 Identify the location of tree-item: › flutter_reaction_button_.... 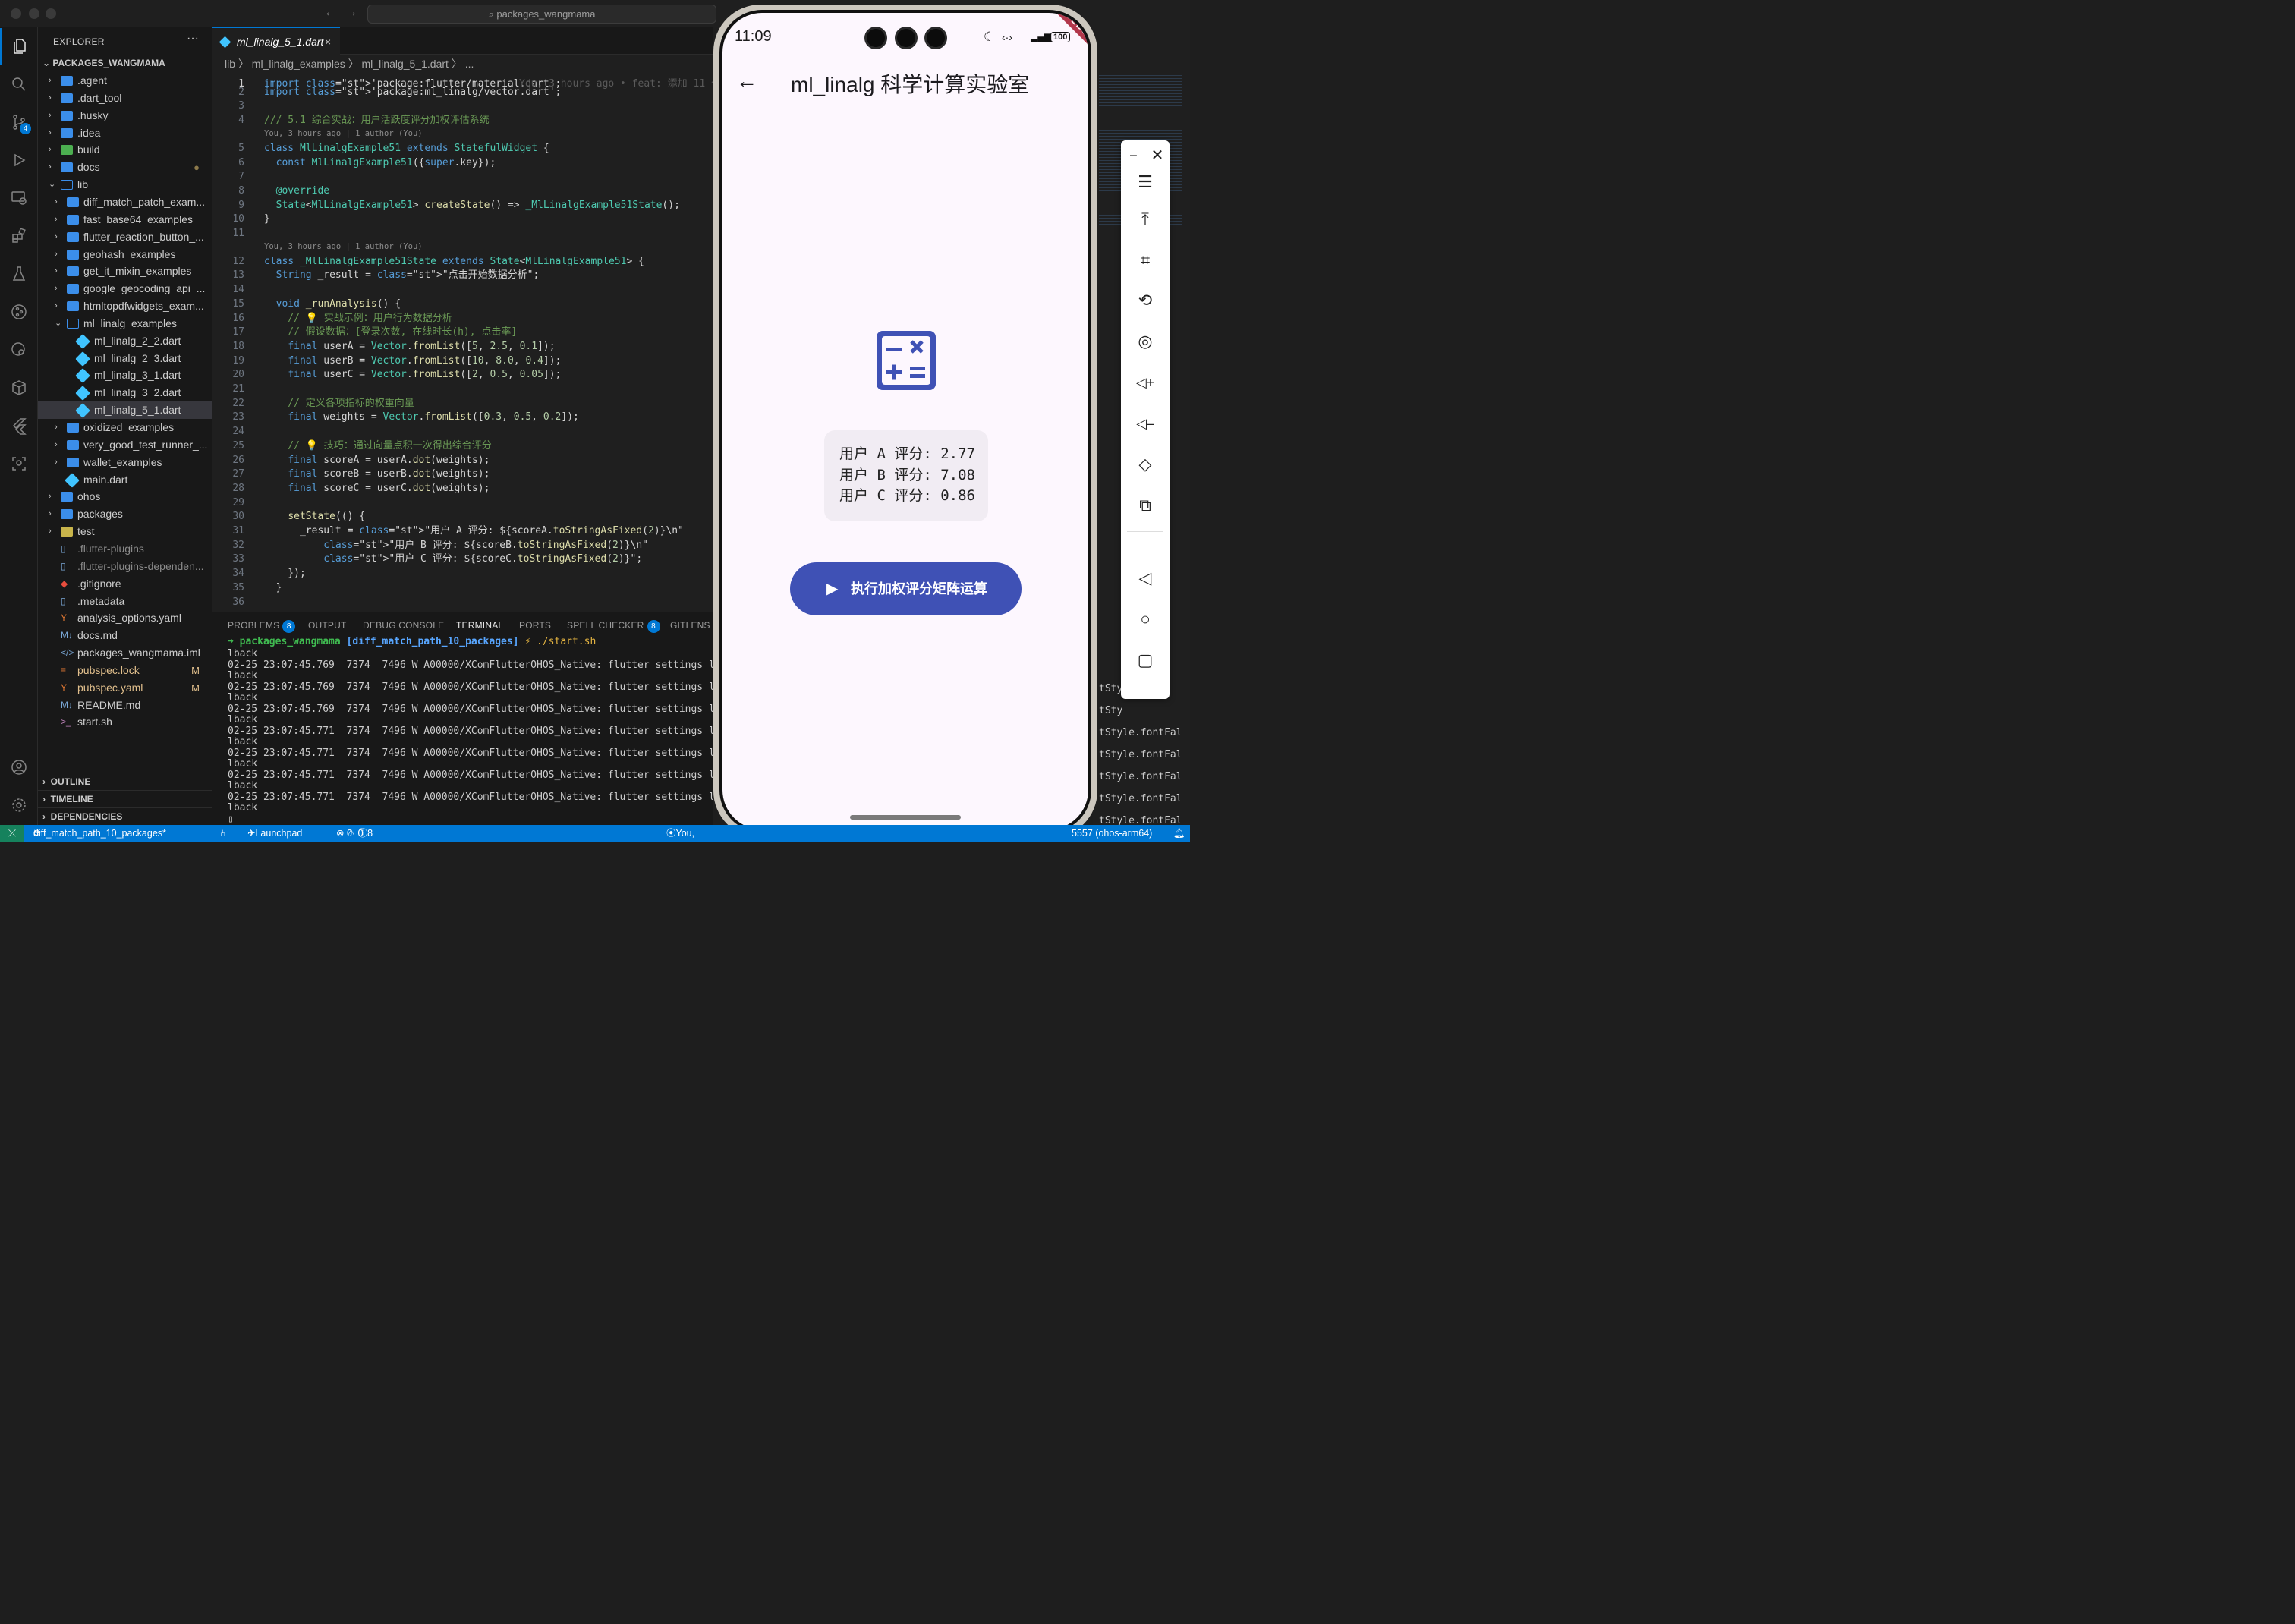
(125, 237).